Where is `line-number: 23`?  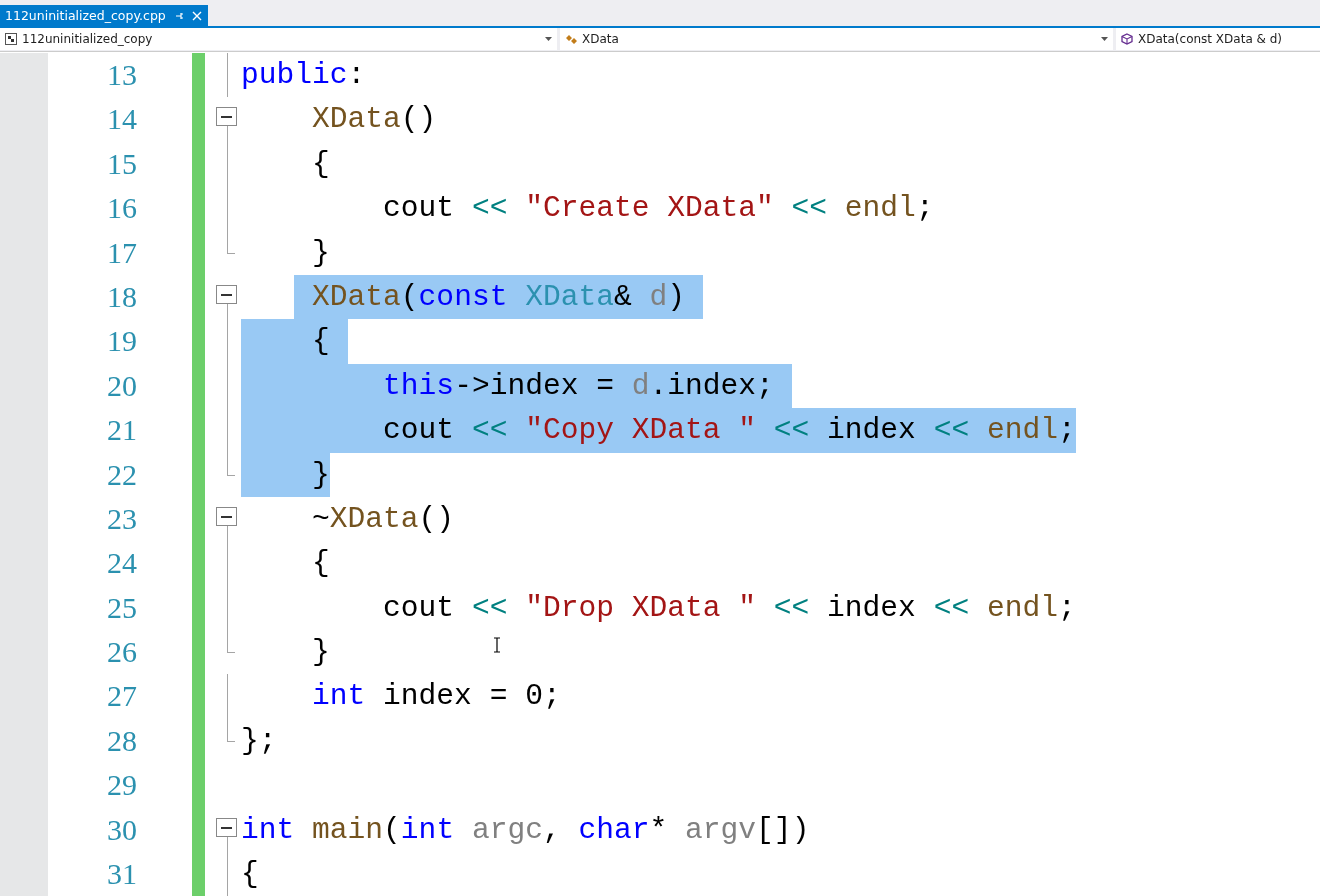
line-number: 23 is located at coordinates (121, 518).